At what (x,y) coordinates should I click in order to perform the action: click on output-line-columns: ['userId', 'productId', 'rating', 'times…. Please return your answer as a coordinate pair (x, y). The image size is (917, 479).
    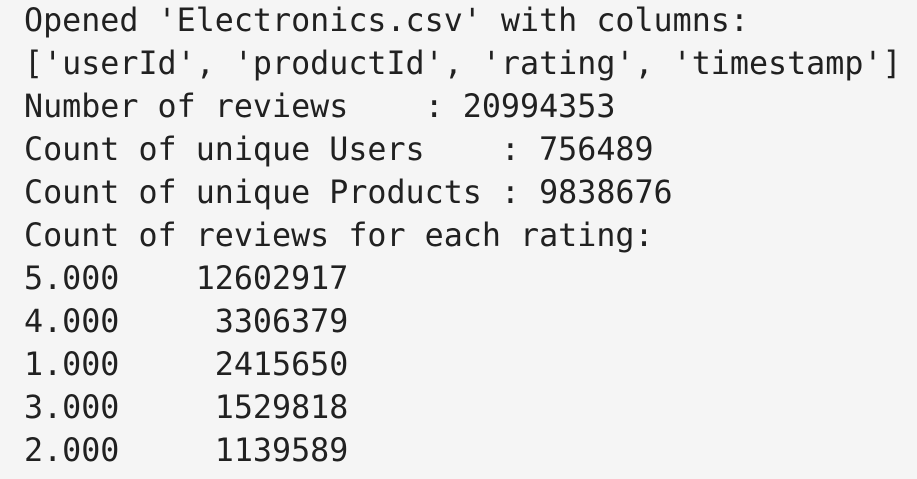
    Looking at the image, I should click on (463, 64).